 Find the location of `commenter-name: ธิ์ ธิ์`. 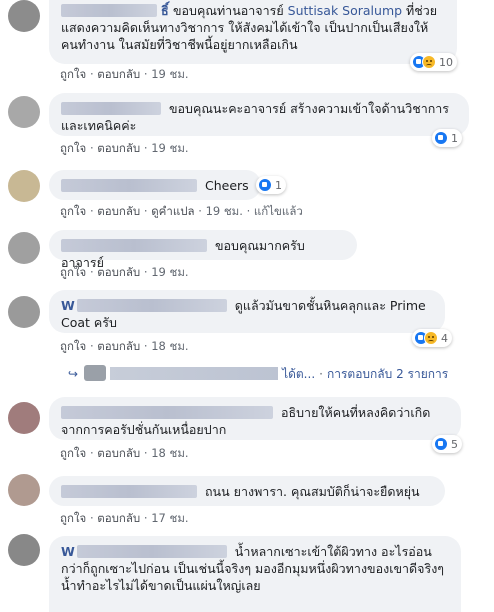

commenter-name: ธิ์ ธิ์ is located at coordinates (117, 10).